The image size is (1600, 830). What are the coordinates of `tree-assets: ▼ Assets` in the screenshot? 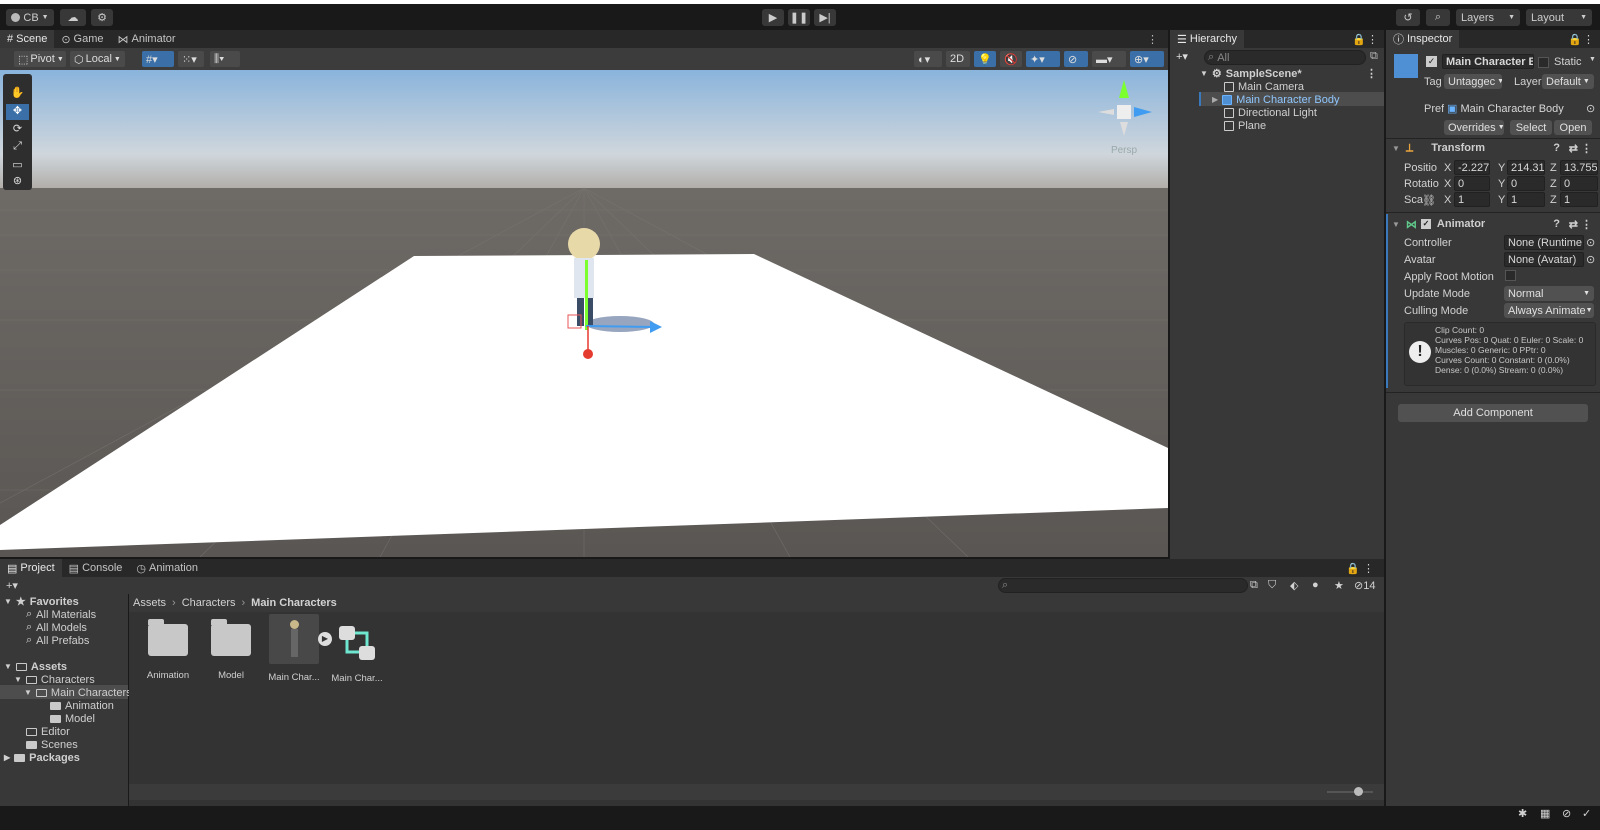 It's located at (35, 666).